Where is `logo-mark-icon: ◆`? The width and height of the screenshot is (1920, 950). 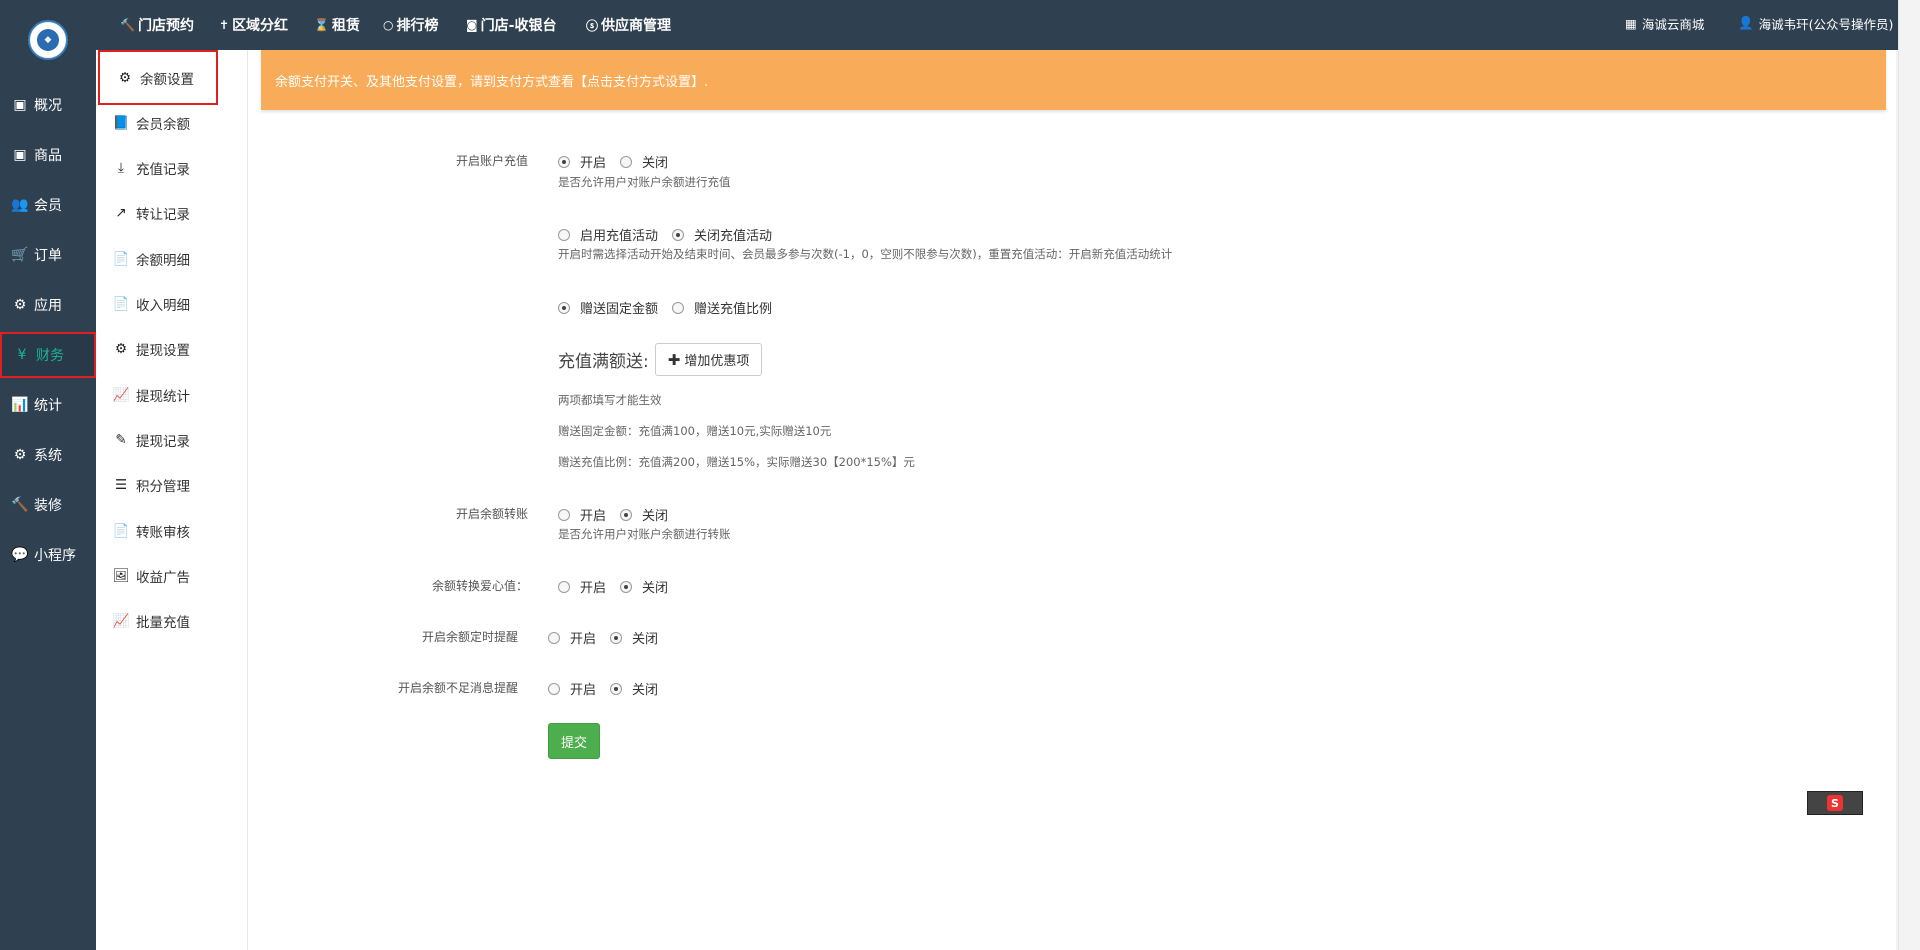 logo-mark-icon: ◆ is located at coordinates (48, 40).